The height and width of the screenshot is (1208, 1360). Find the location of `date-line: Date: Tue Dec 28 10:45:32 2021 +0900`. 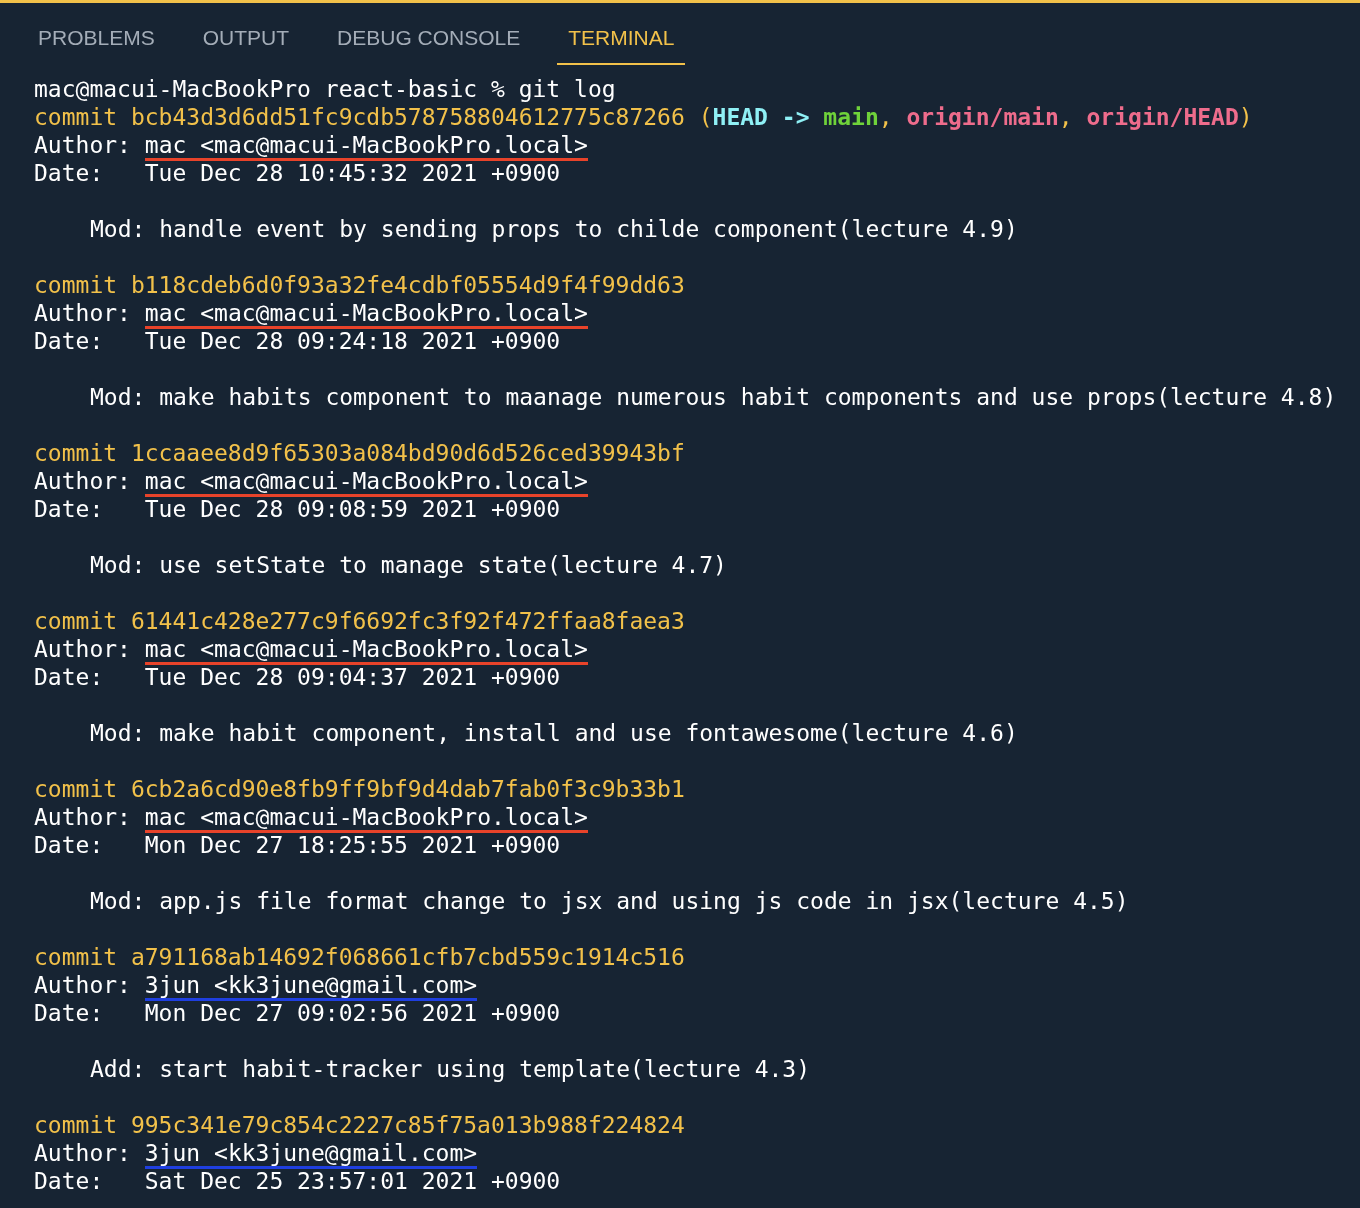

date-line: Date: Tue Dec 28 10:45:32 2021 +0900 is located at coordinates (298, 173).